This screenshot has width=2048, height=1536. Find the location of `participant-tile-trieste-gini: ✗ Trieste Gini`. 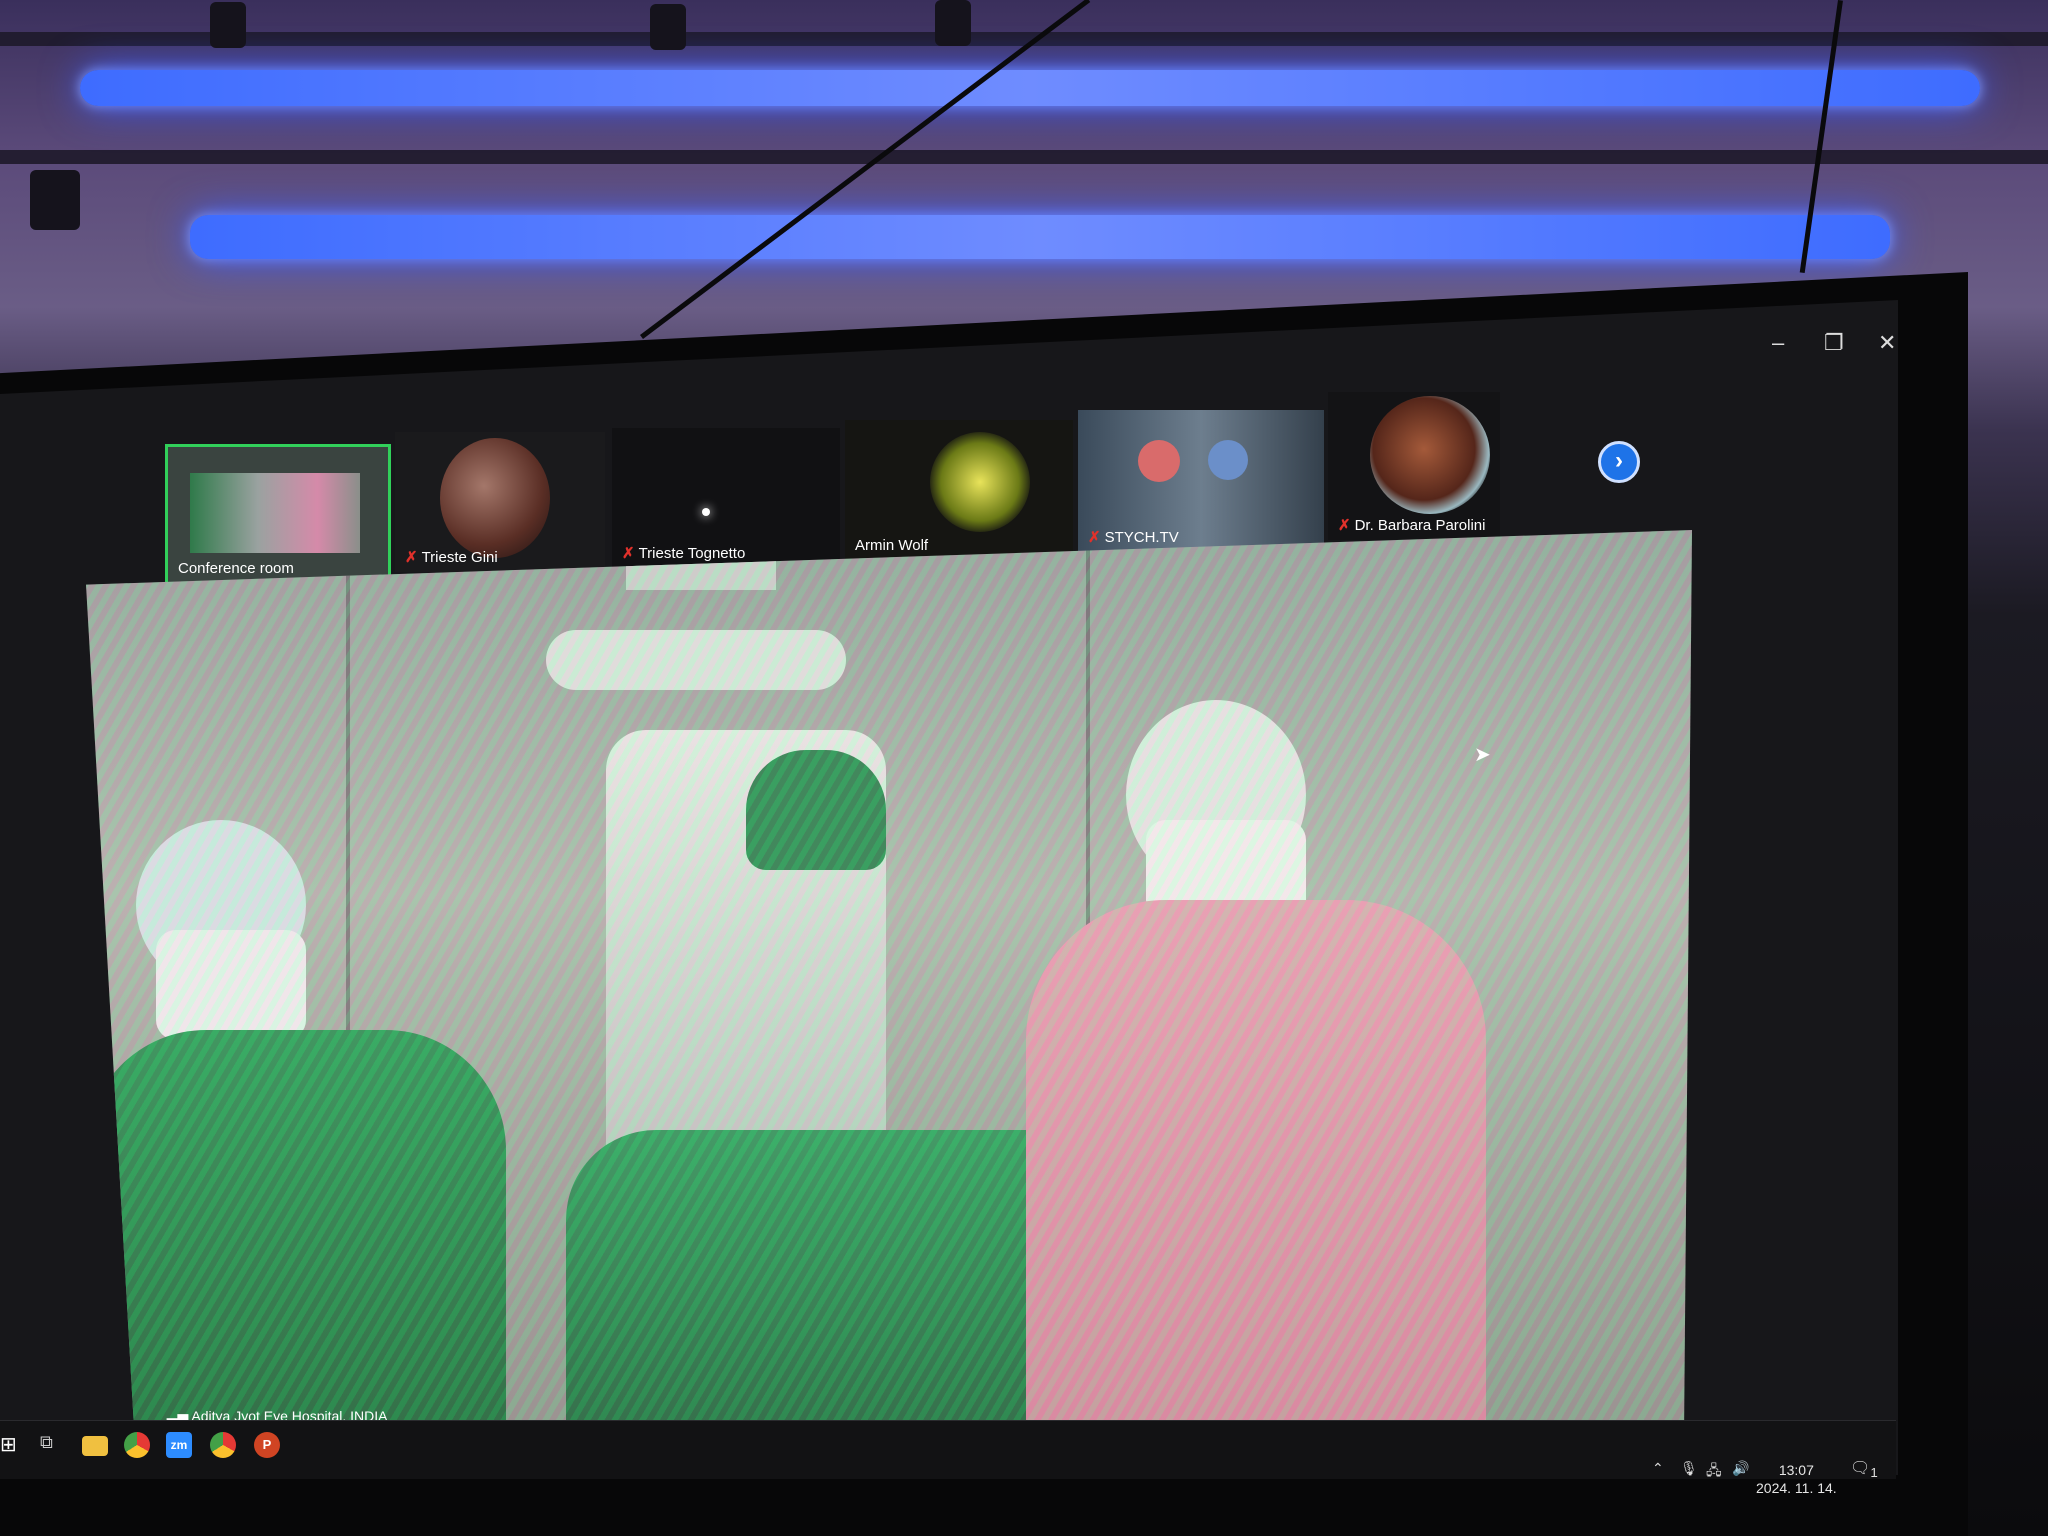

participant-tile-trieste-gini: ✗ Trieste Gini is located at coordinates (500, 502).